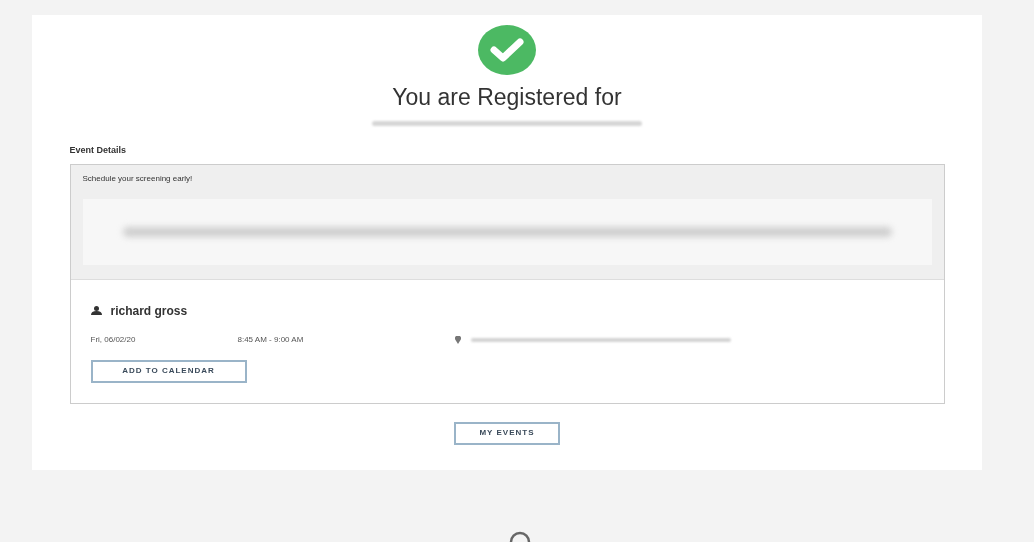 The height and width of the screenshot is (542, 1034). What do you see at coordinates (168, 371) in the screenshot?
I see `add-to-calendar-button: ADD TO CALENDAR` at bounding box center [168, 371].